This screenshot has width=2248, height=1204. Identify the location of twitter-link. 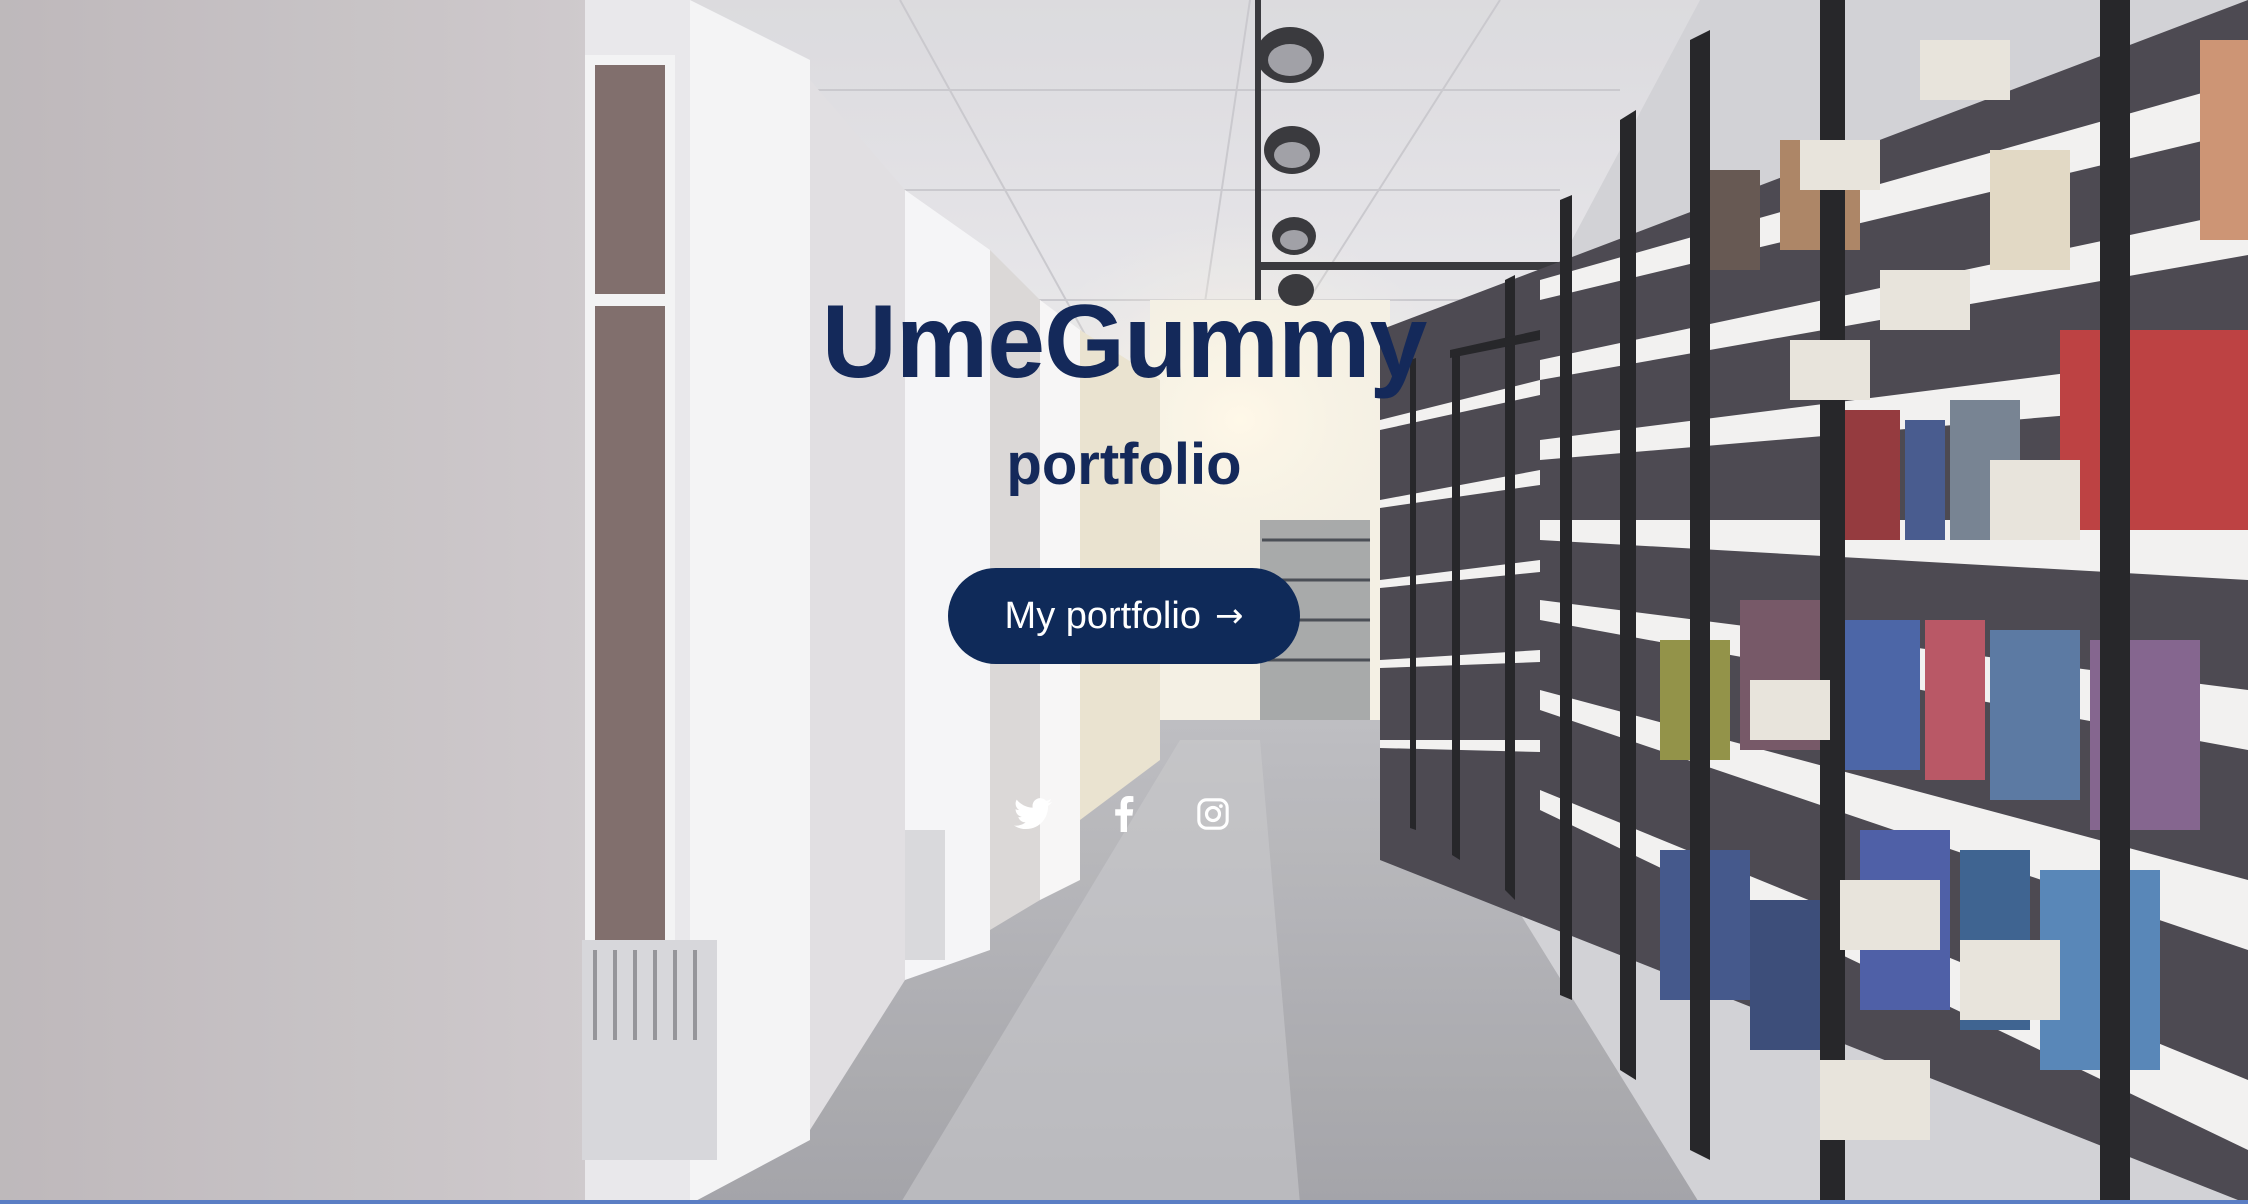
(1033, 814).